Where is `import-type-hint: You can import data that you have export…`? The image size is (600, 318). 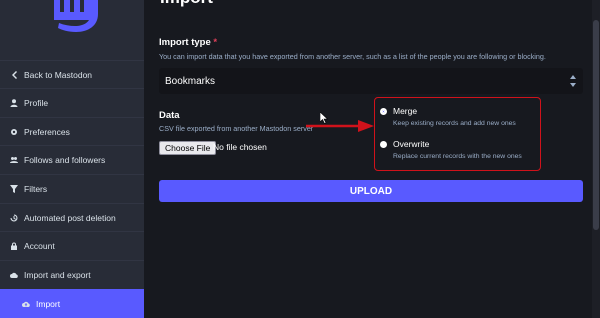 import-type-hint: You can import data that you have export… is located at coordinates (352, 56).